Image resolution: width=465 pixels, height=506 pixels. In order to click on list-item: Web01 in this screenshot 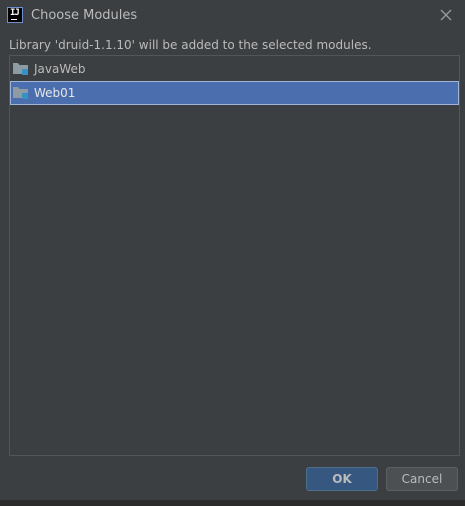, I will do `click(234, 93)`.